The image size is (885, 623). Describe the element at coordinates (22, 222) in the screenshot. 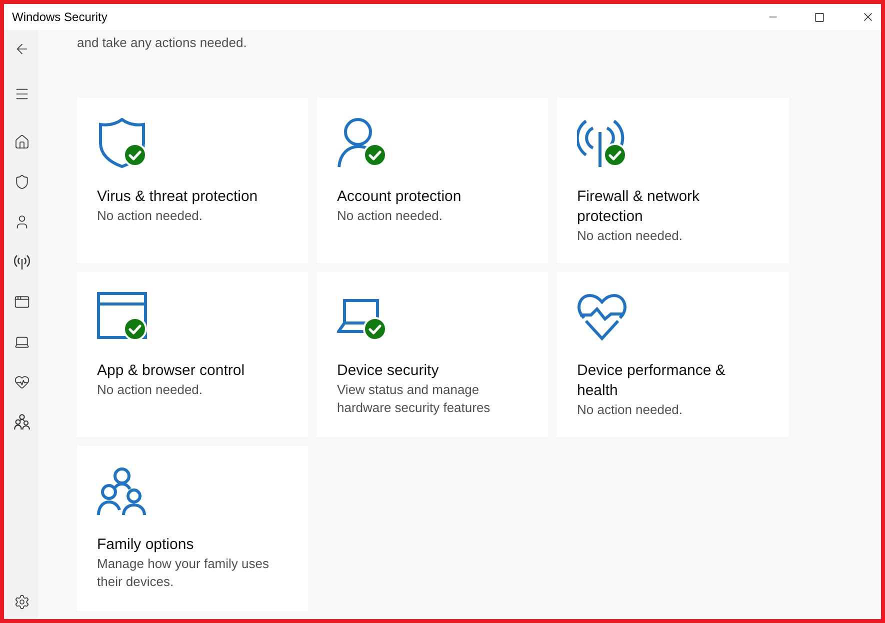

I see `person-icon` at that location.